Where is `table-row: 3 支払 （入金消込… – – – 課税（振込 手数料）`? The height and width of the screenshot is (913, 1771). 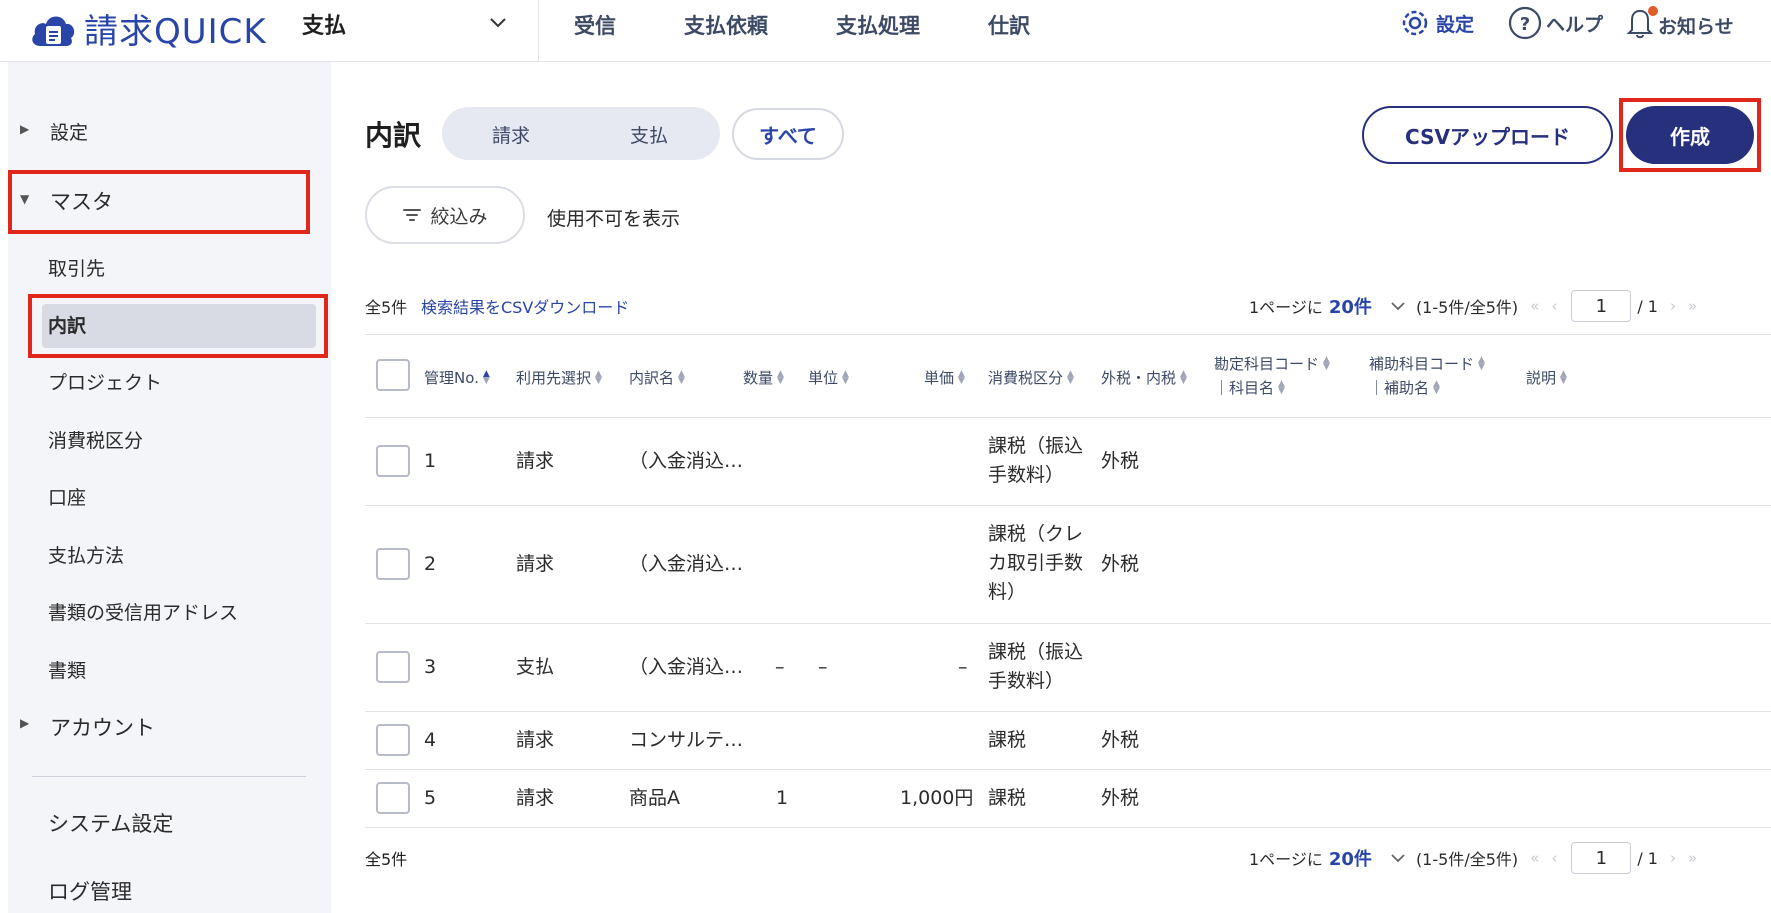 table-row: 3 支払 （入金消込… – – – 課税（振込 手数料） is located at coordinates (1068, 668).